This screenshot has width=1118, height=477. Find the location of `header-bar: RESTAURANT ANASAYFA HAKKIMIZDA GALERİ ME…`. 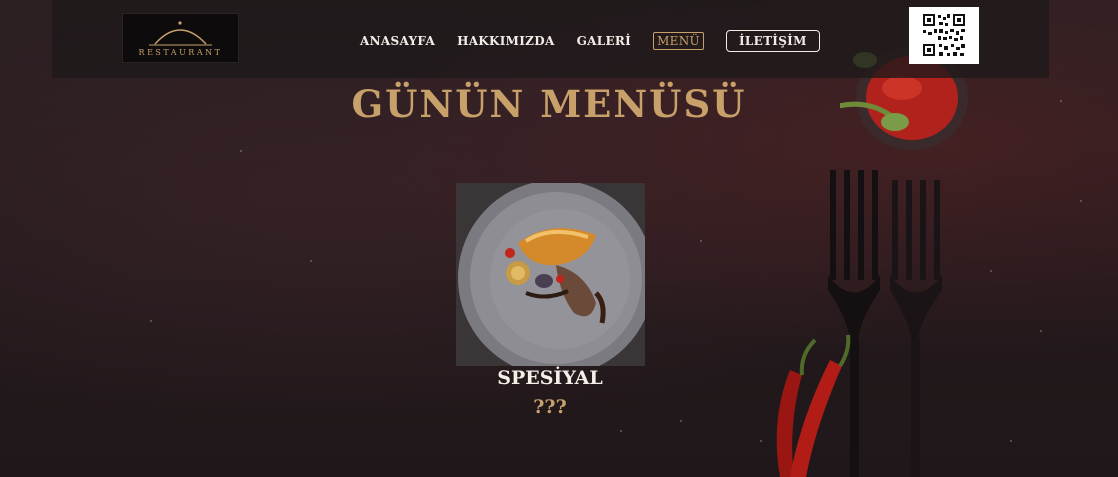

header-bar: RESTAURANT ANASAYFA HAKKIMIZDA GALERİ ME… is located at coordinates (550, 39).